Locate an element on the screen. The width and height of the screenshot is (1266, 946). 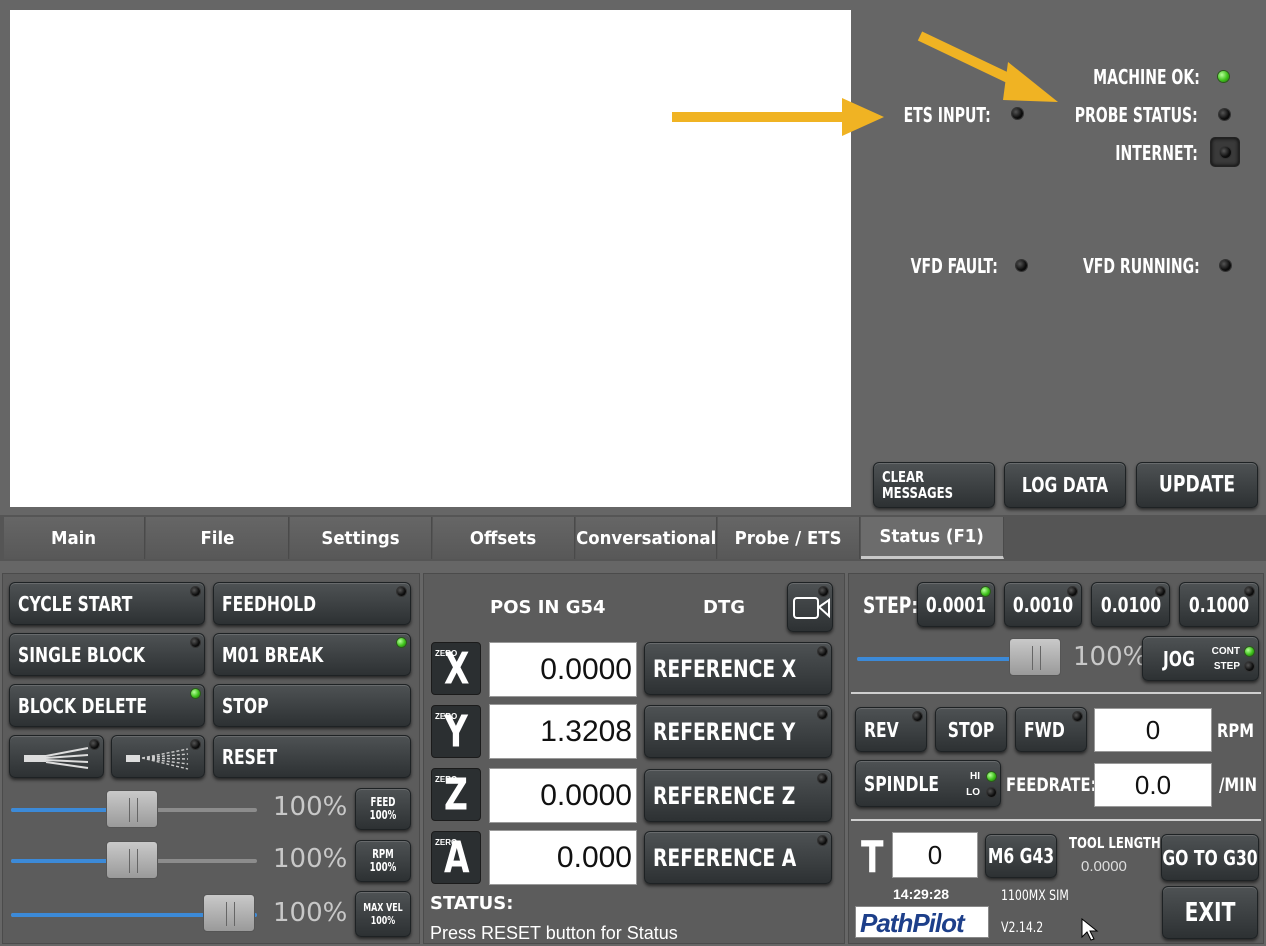
tab-status: Status (F1) is located at coordinates (932, 538).